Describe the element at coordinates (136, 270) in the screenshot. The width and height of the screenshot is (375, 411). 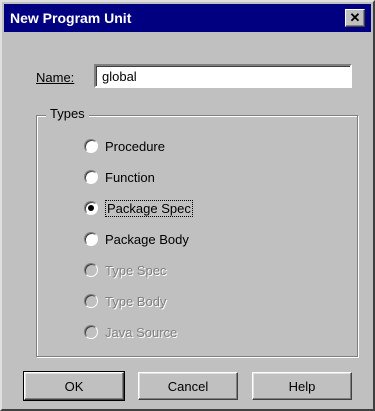
I see `radio-label-type-spec: Type Spec` at that location.